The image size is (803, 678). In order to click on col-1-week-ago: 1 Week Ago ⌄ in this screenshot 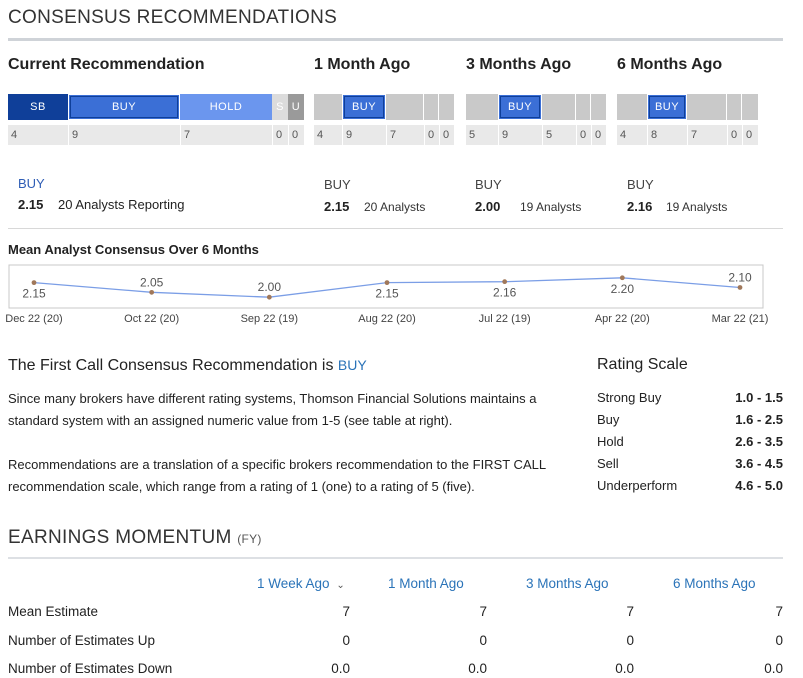, I will do `click(301, 583)`.